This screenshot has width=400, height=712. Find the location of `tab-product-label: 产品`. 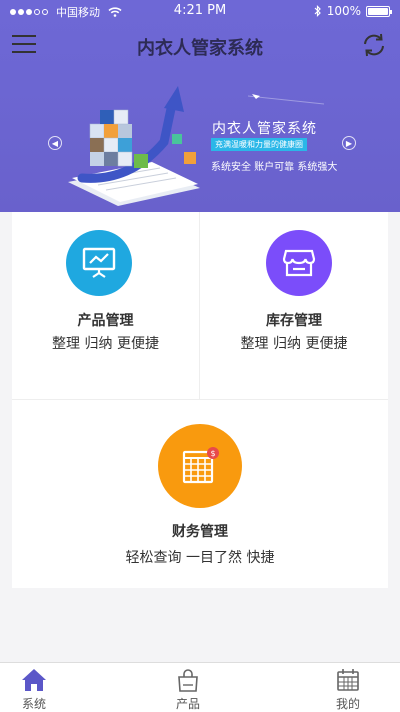

tab-product-label: 产品 is located at coordinates (187, 704).